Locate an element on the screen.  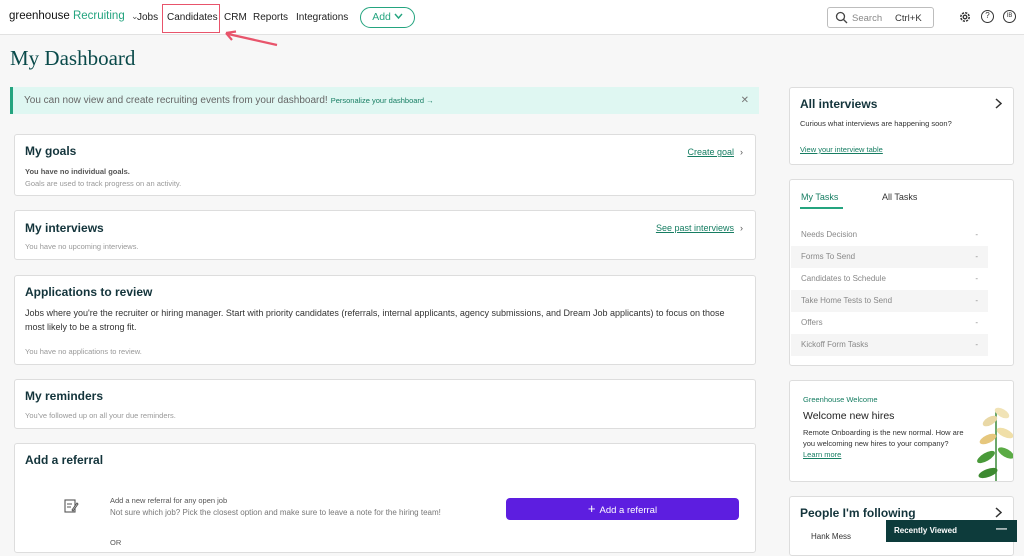
task-row: Candidates to Schedule - is located at coordinates (889, 279).